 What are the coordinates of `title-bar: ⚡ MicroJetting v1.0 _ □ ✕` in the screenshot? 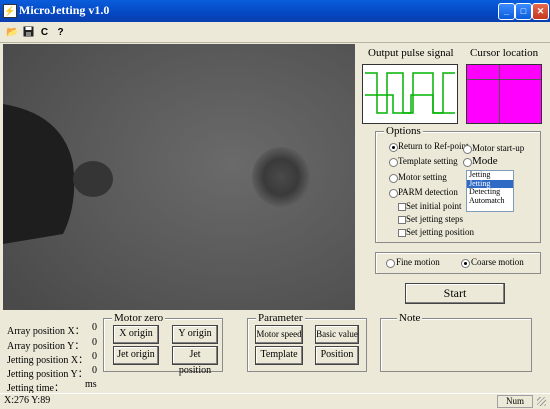 It's located at (275, 11).